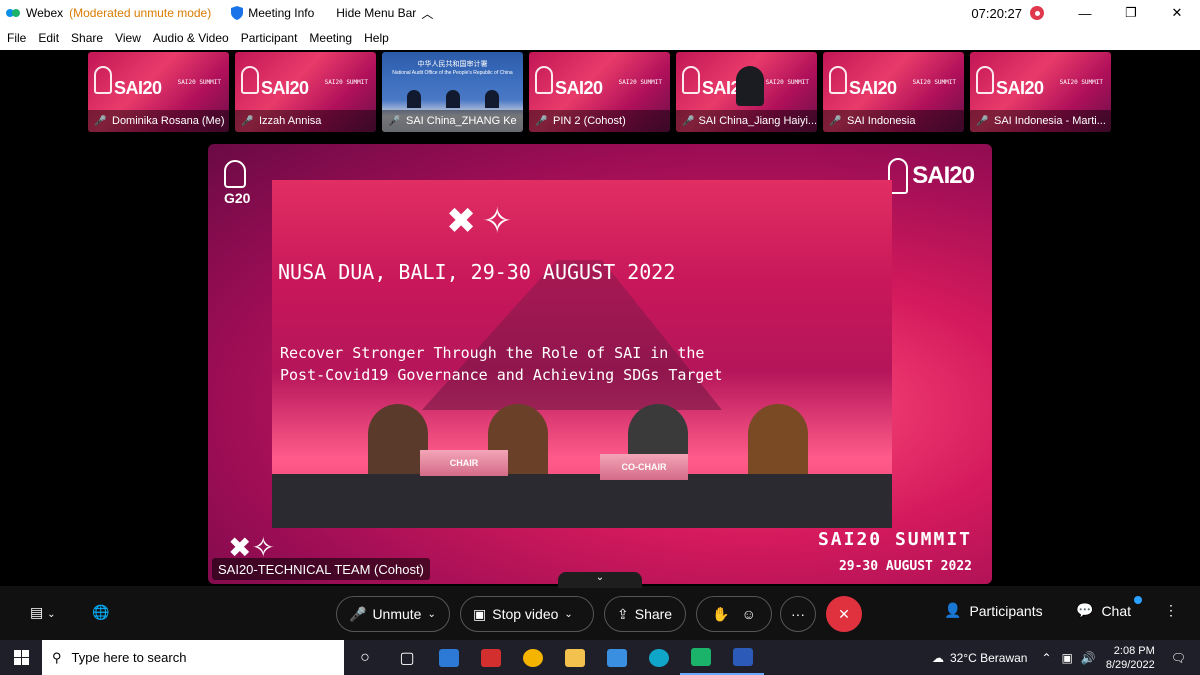  What do you see at coordinates (452, 97) in the screenshot?
I see `people-image` at bounding box center [452, 97].